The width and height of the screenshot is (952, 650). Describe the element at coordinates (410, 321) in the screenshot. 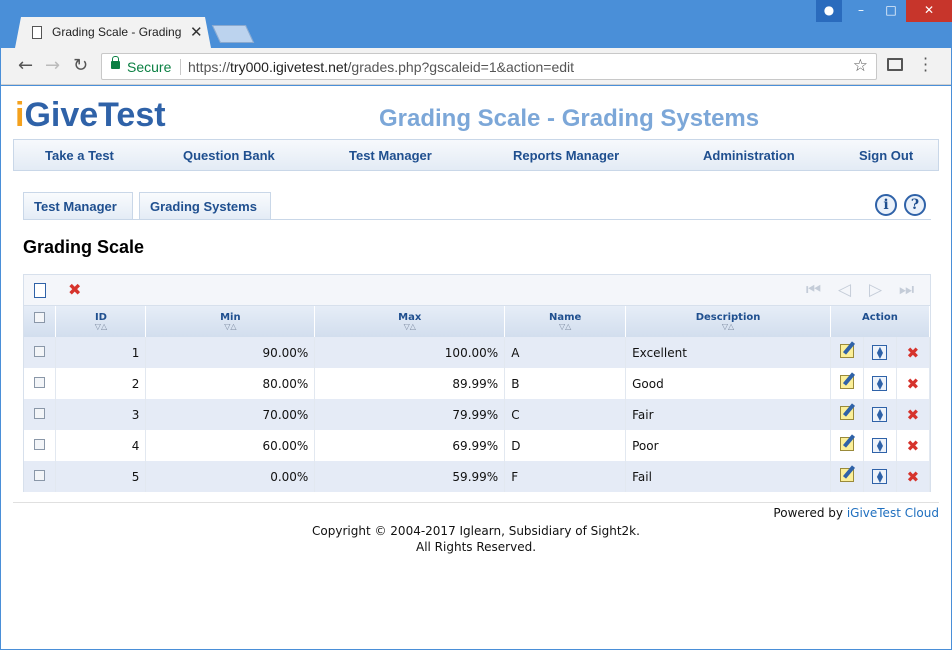

I see `header-max: Max ▽△` at that location.